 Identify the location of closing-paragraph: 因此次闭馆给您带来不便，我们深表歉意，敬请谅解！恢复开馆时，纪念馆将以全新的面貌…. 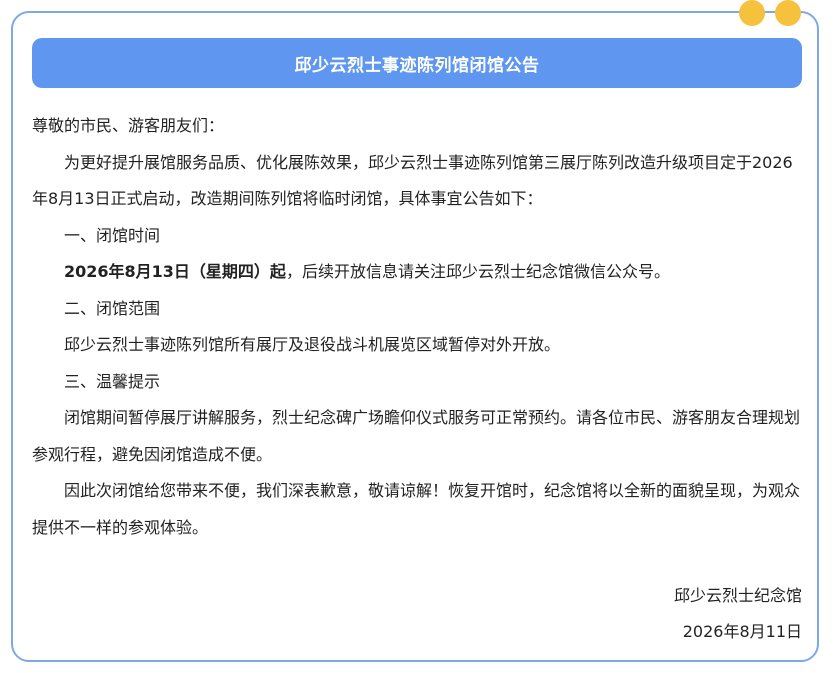
(416, 509).